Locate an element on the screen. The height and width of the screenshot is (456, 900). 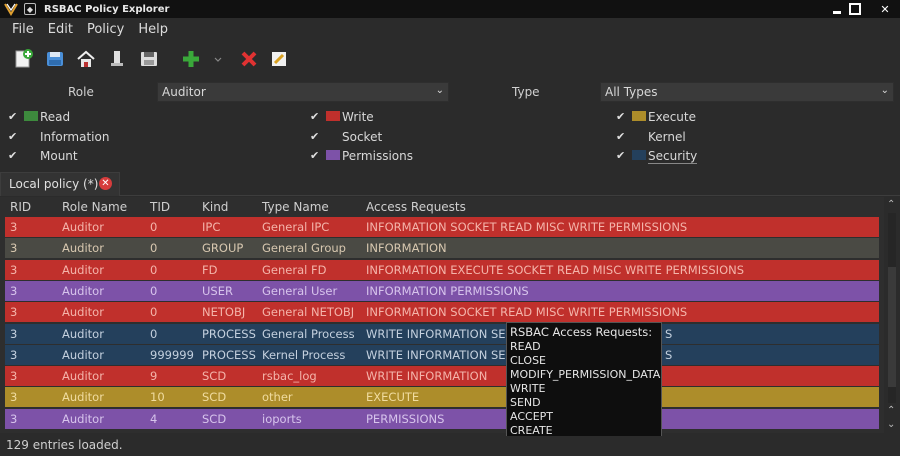
scroll-thumb is located at coordinates (892, 327).